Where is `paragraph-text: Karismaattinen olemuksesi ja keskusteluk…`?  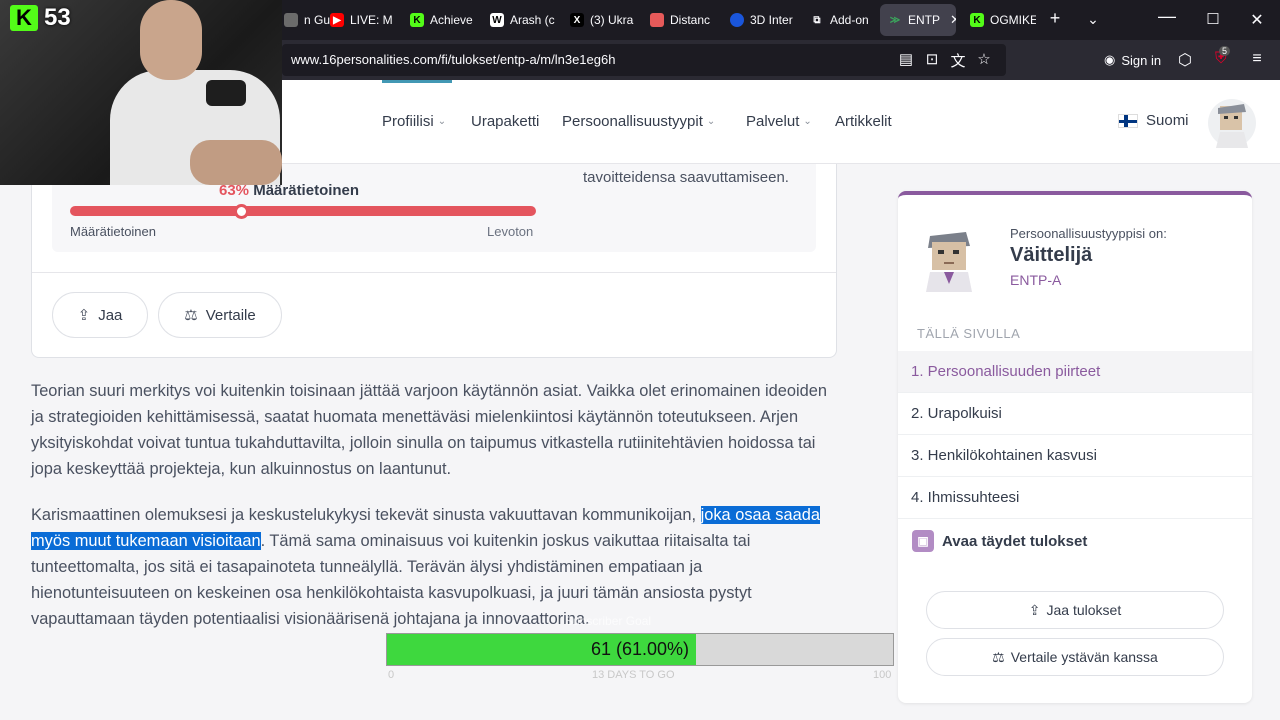
paragraph-text: Karismaattinen olemuksesi ja keskusteluk… is located at coordinates (366, 515).